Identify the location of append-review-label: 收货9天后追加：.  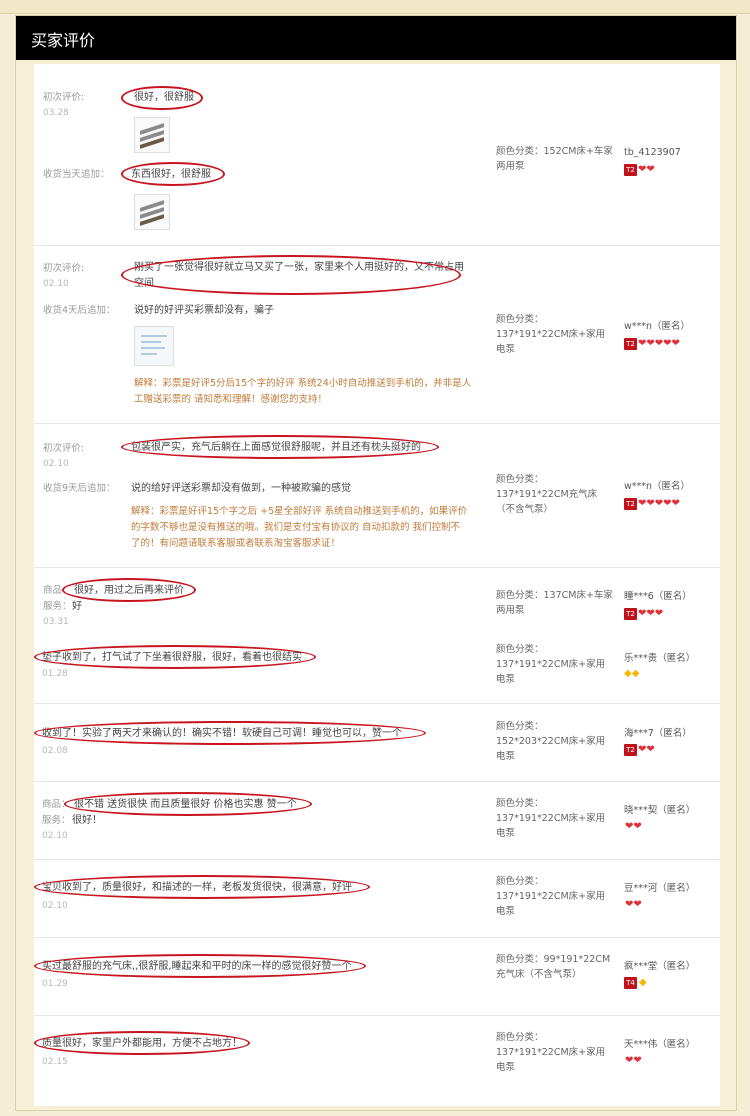
(79, 488).